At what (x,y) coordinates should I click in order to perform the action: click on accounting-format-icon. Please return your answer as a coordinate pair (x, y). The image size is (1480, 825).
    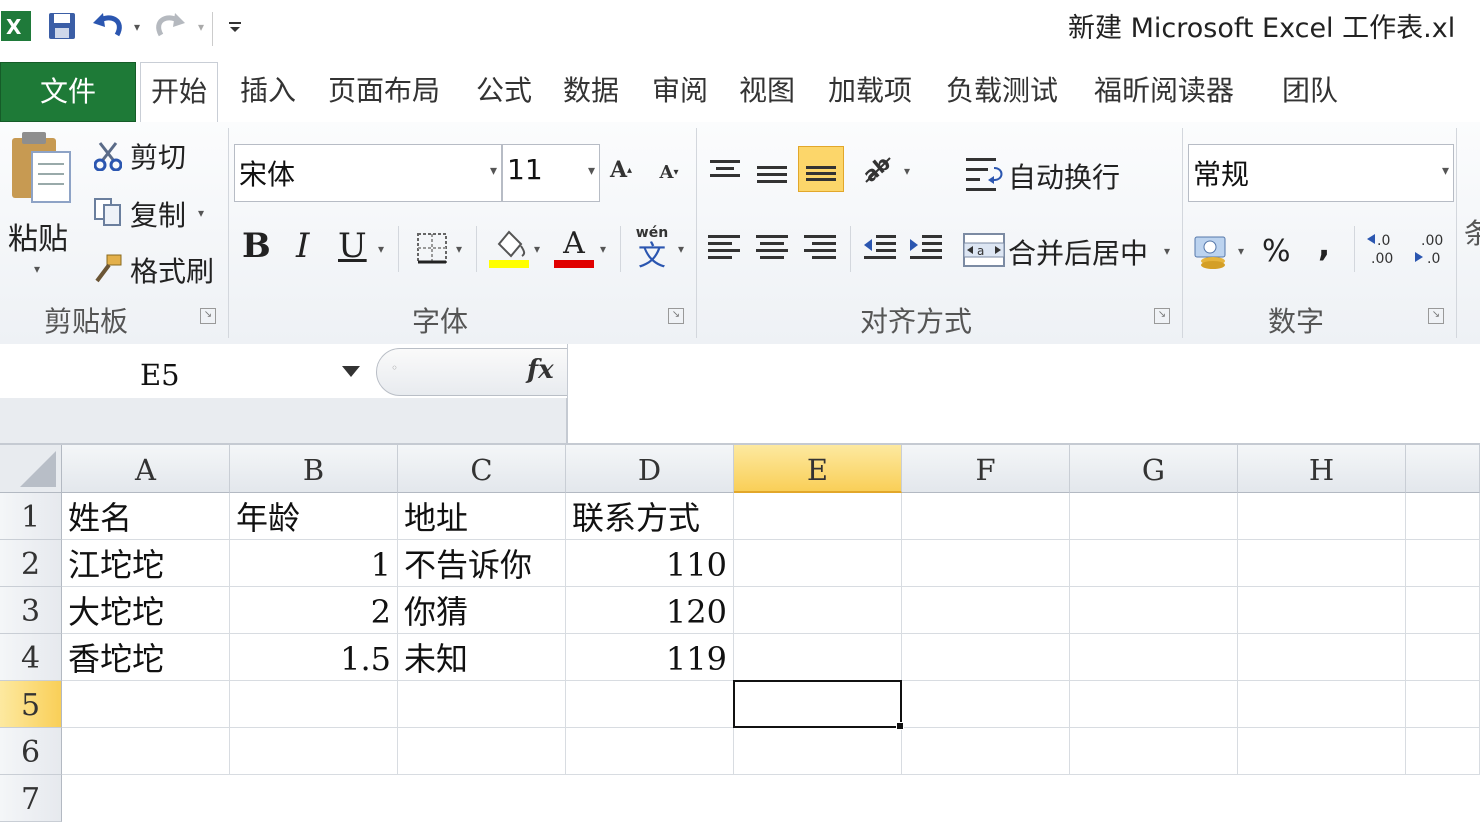
    Looking at the image, I should click on (1212, 250).